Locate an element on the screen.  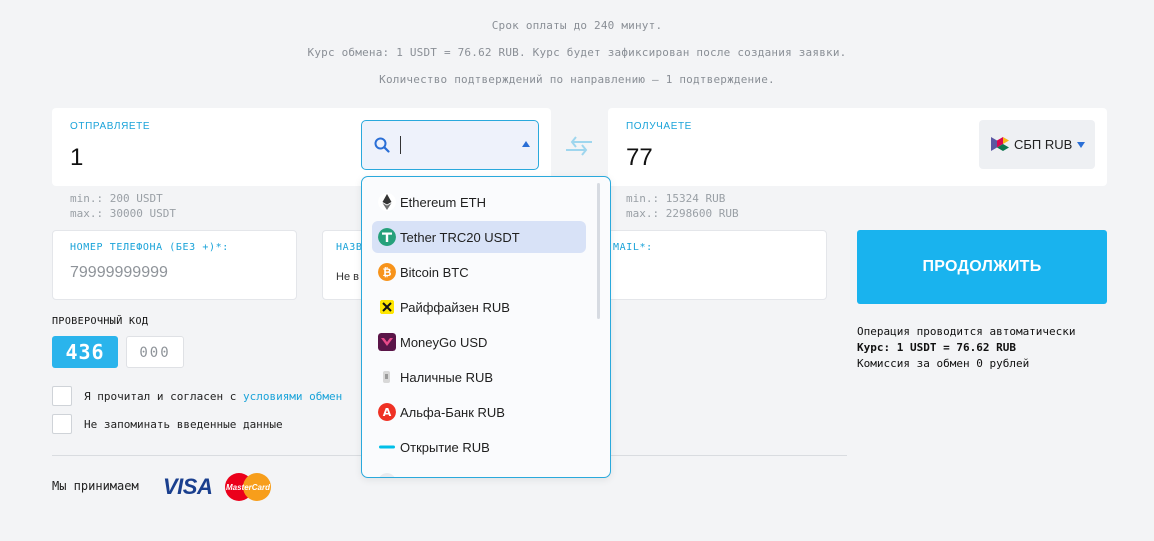
dropdown-item-label: Ethereum ETH is located at coordinates (443, 202).